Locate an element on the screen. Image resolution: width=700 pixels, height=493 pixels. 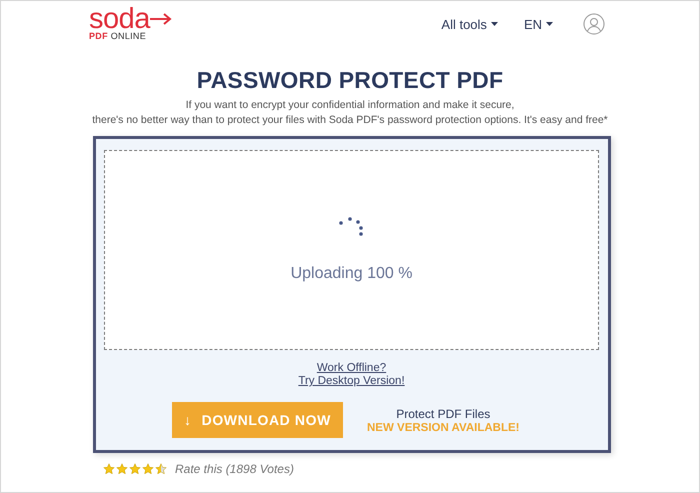
upload-status: Uploading 100 % is located at coordinates (351, 274).